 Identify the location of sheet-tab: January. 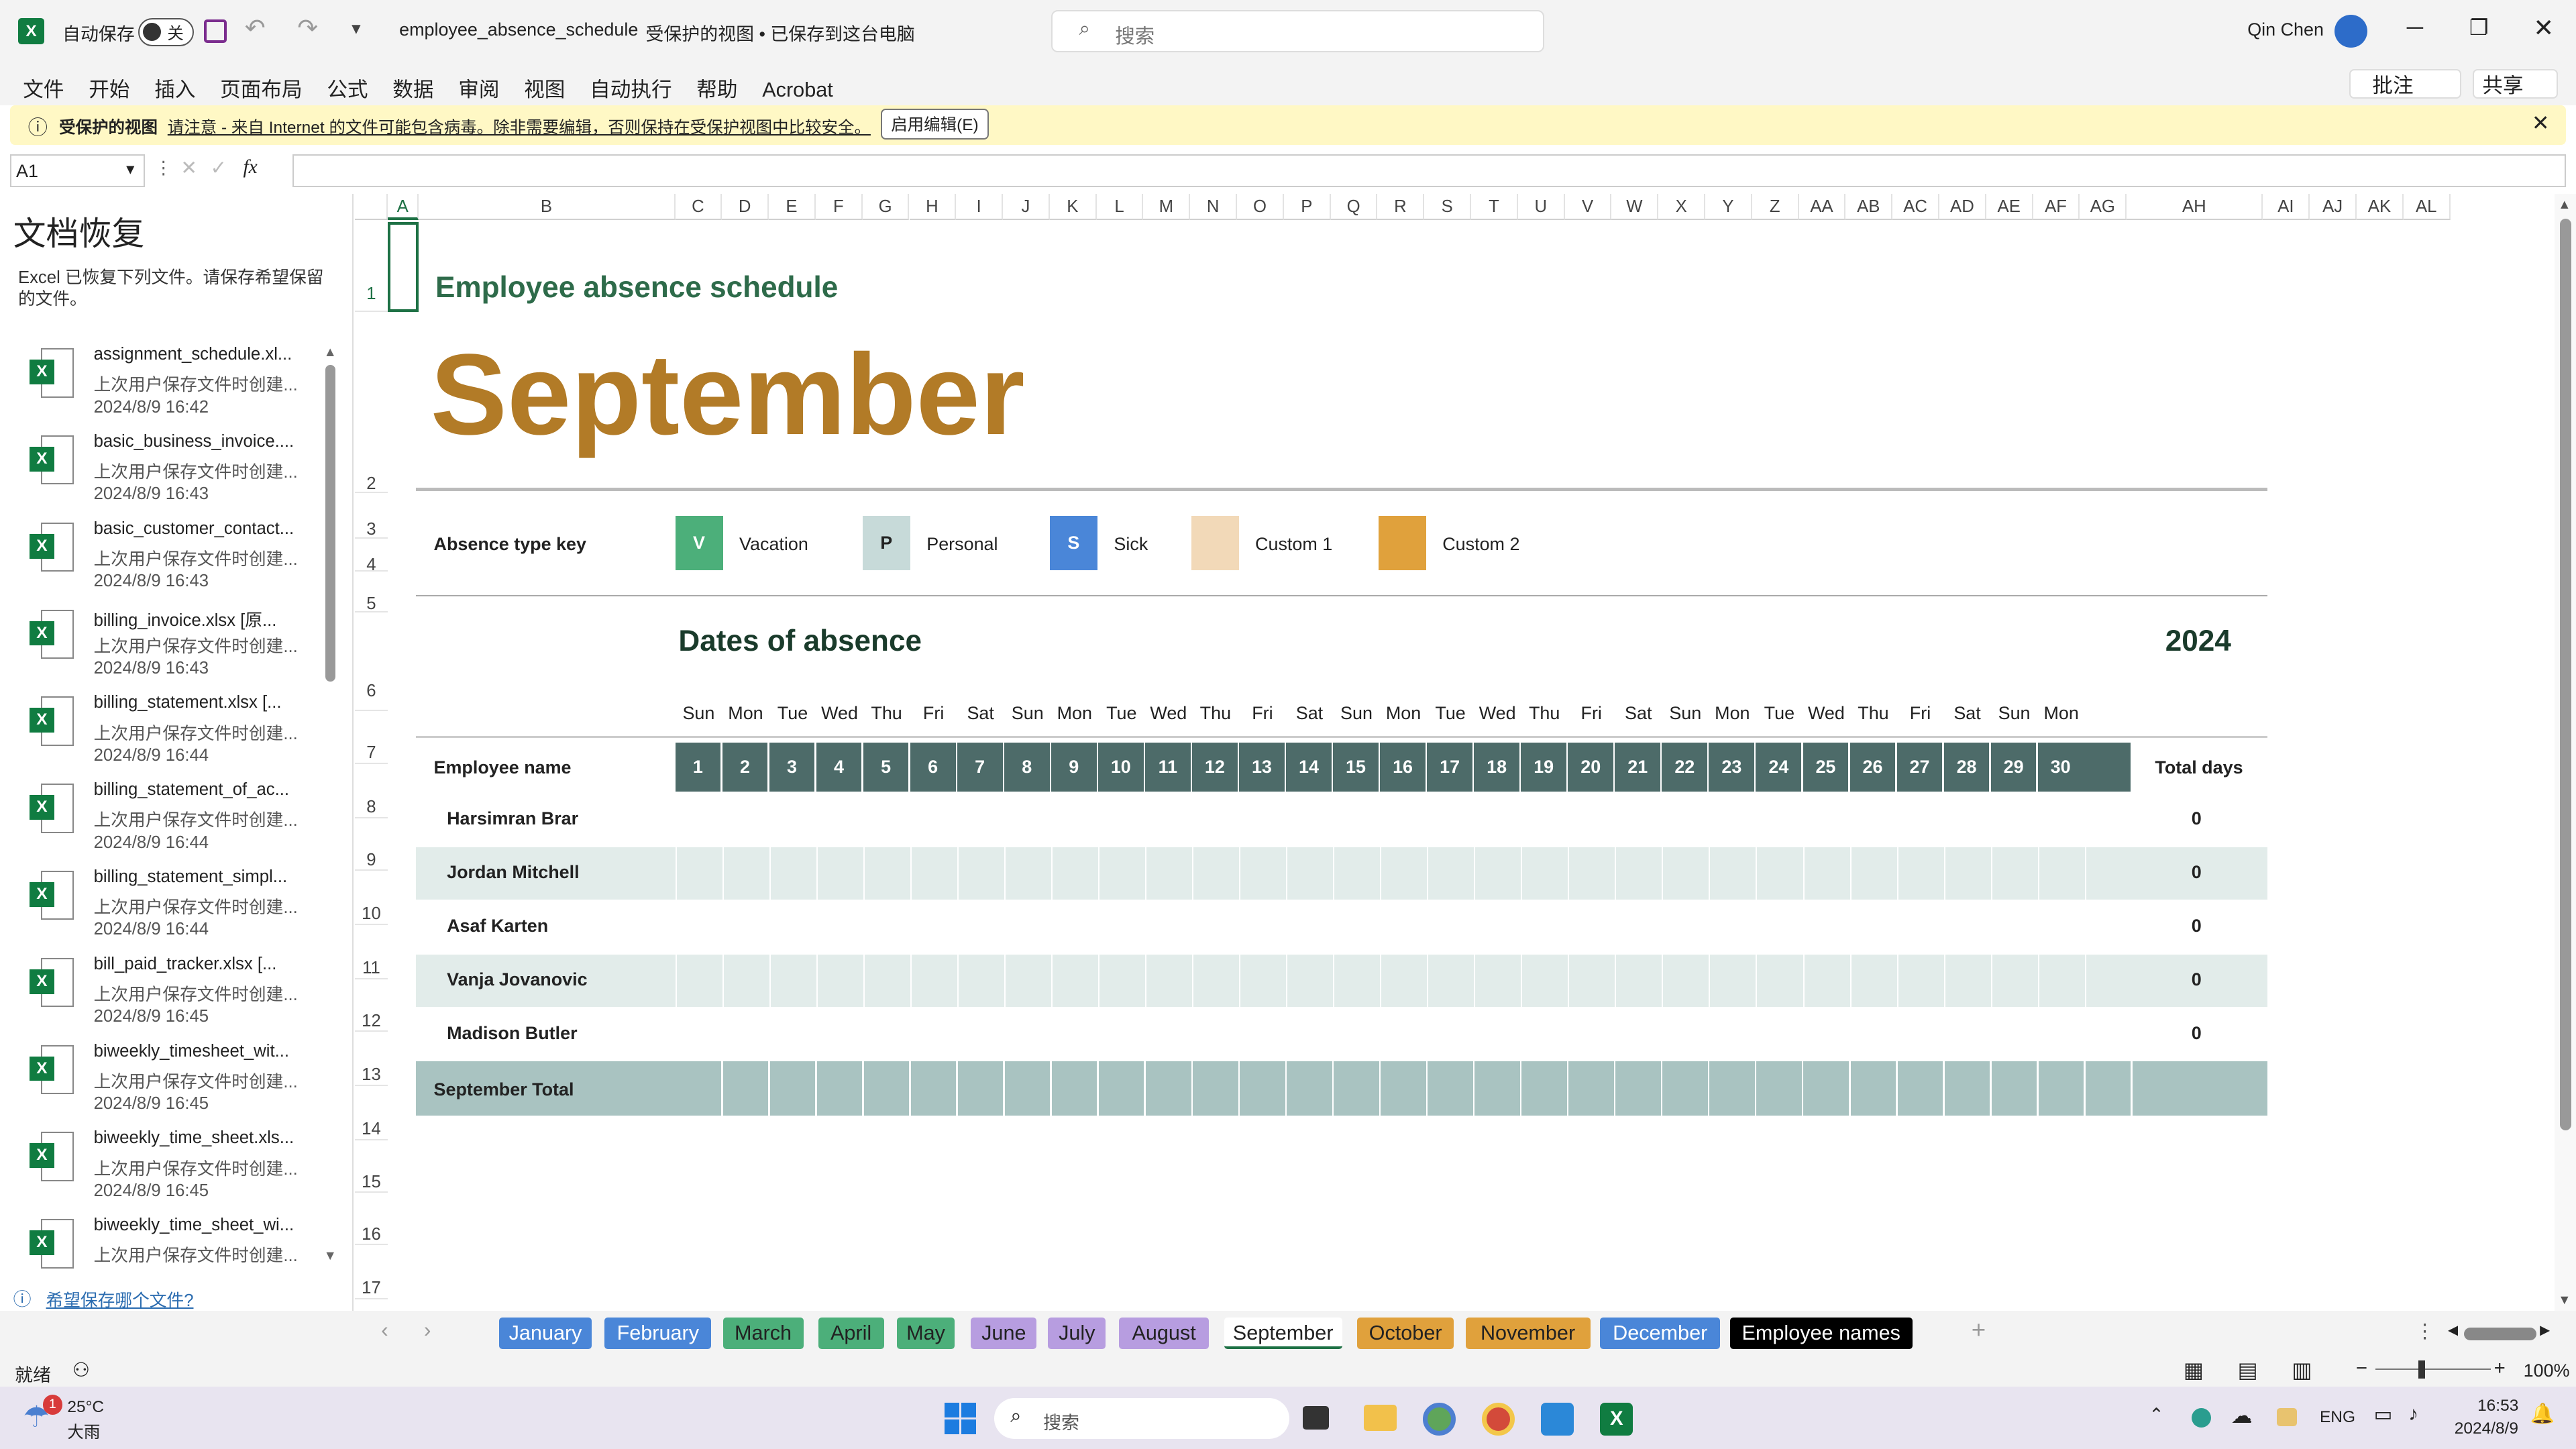
(545, 1333).